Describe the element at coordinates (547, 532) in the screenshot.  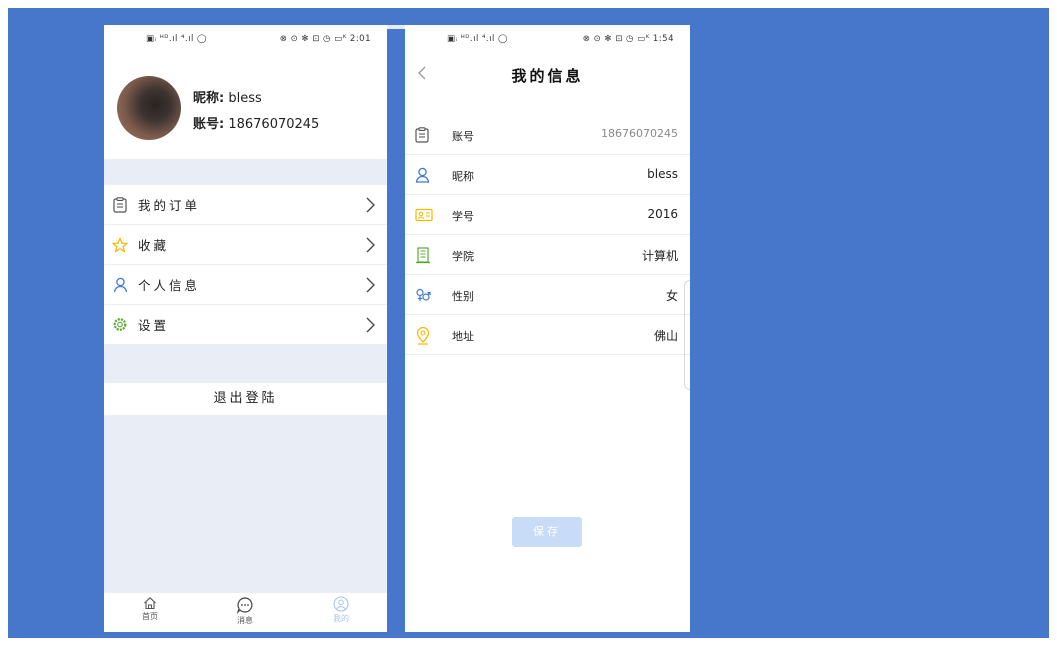
I see `save-button: 保存` at that location.